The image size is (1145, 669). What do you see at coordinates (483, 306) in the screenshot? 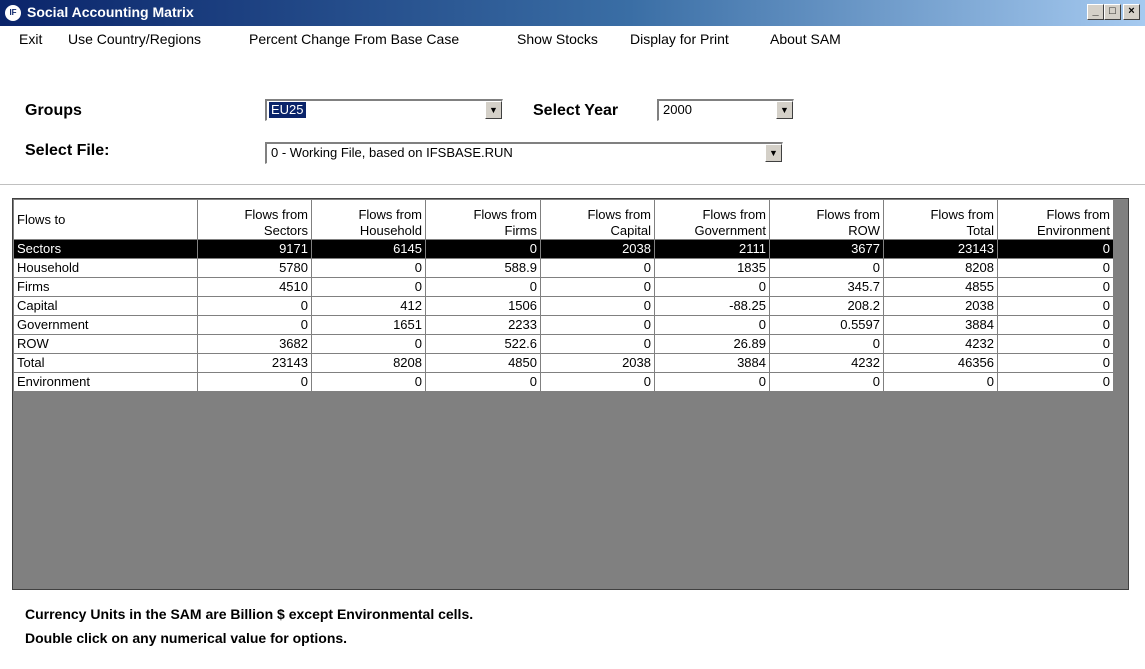
I see `table-cell: 1506` at bounding box center [483, 306].